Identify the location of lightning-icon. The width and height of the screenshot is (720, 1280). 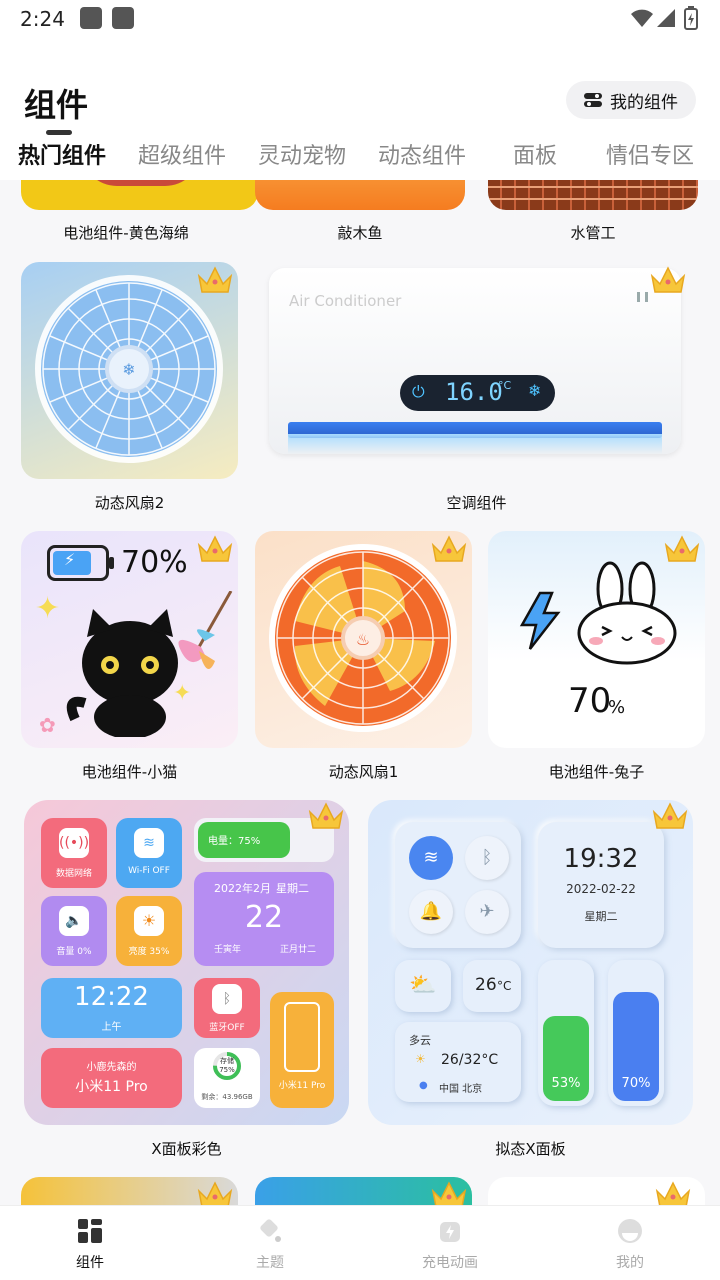
(540, 620).